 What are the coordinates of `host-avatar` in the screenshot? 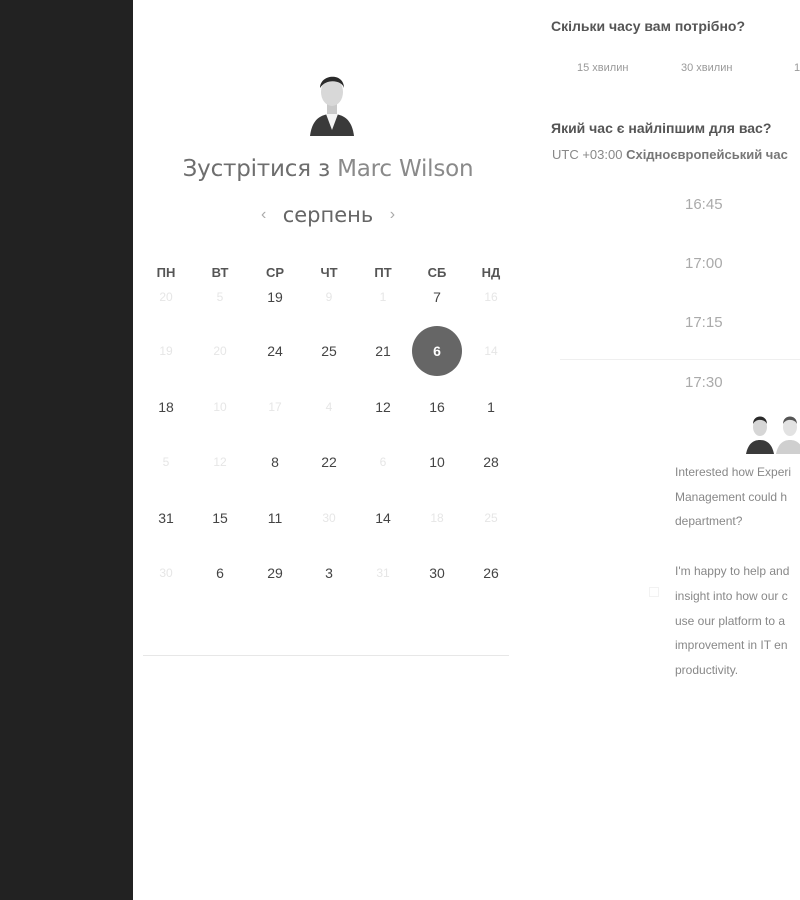 It's located at (332, 106).